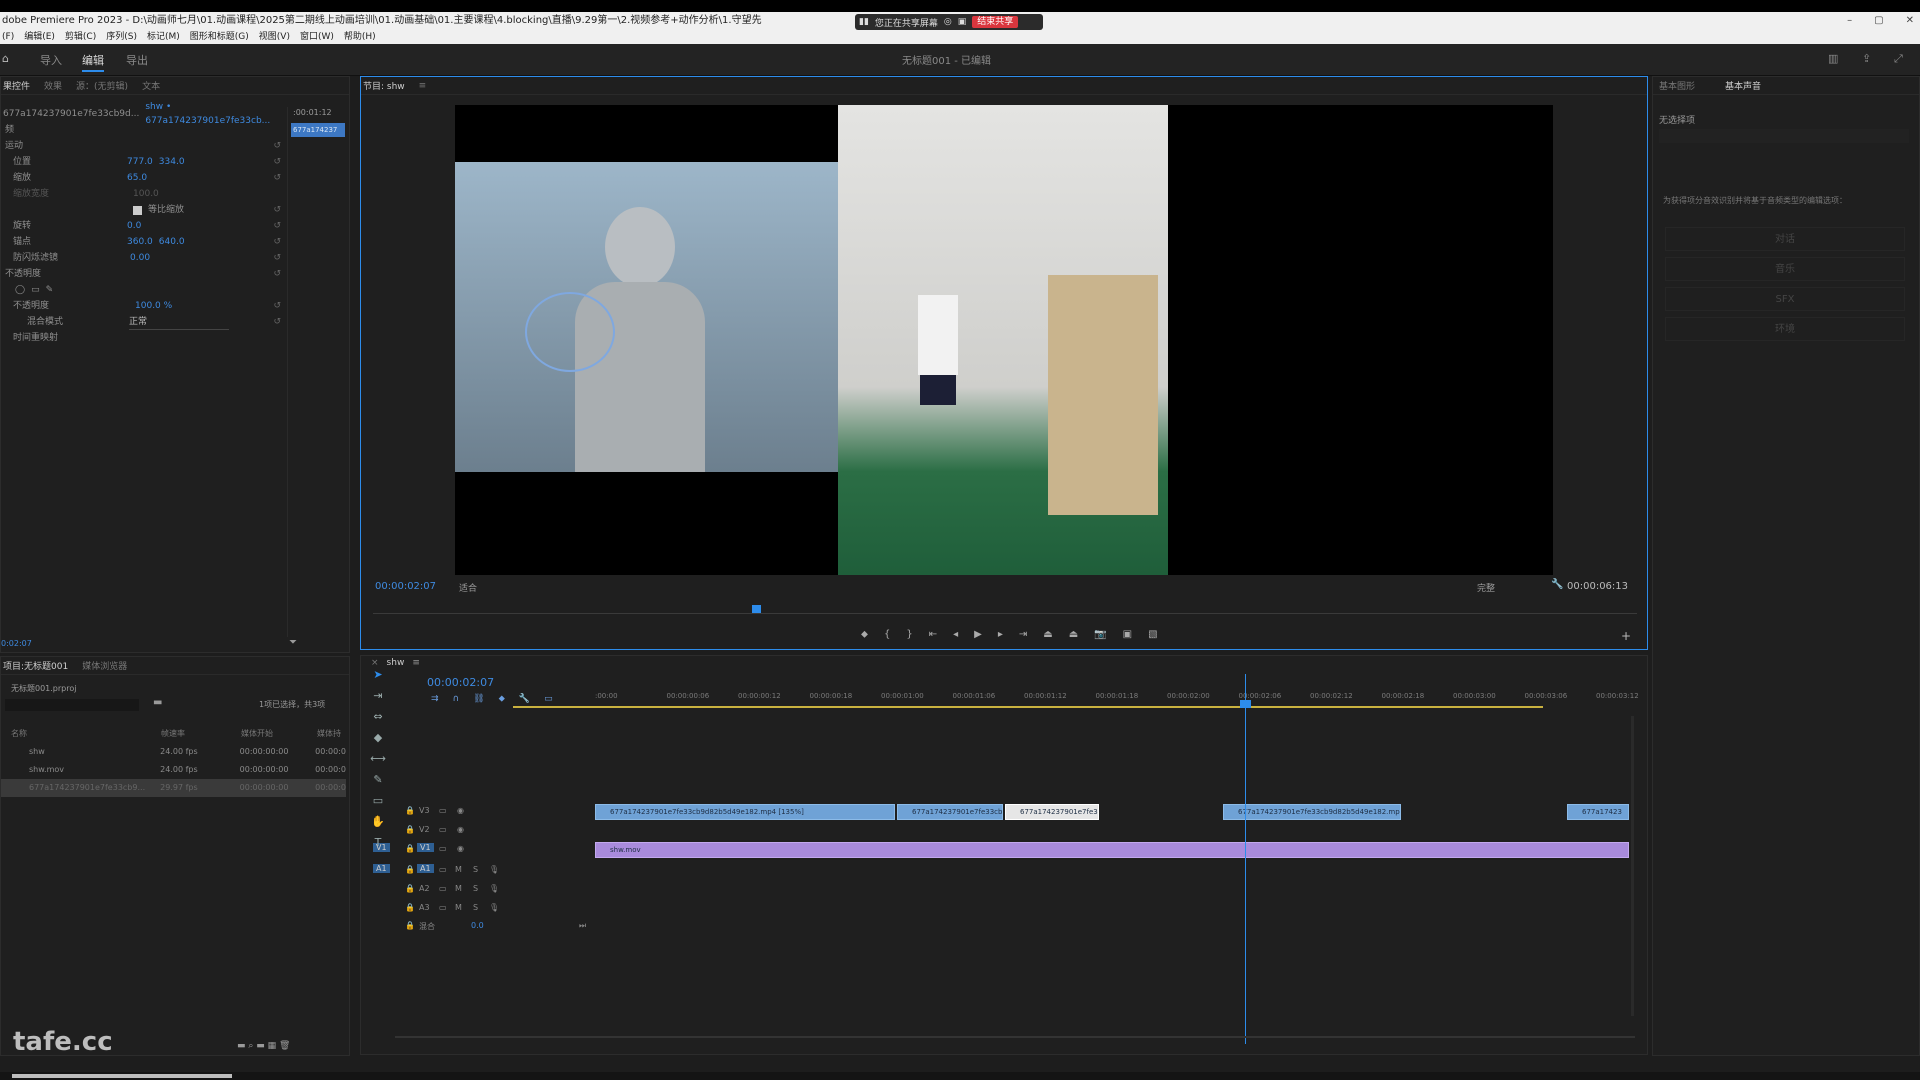 The height and width of the screenshot is (1080, 1920). What do you see at coordinates (1152, 634) in the screenshot?
I see `vr-icon: ▧` at bounding box center [1152, 634].